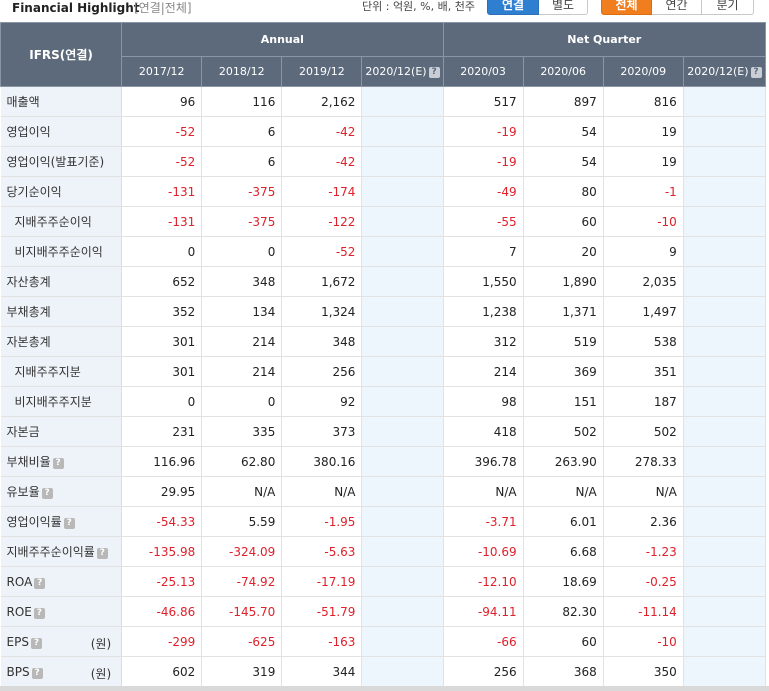 The image size is (769, 691). I want to click on value-cell: 1,890, so click(563, 281).